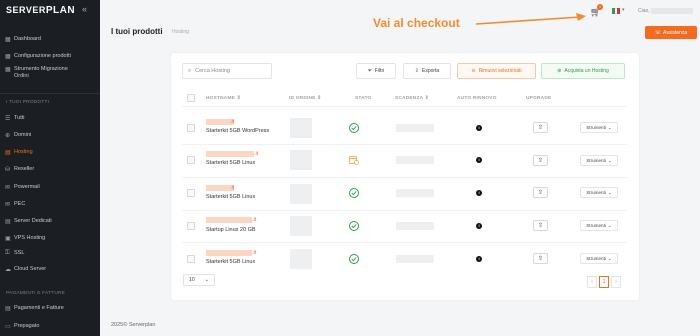  What do you see at coordinates (8, 187) in the screenshot?
I see `mail-icon: ✉` at bounding box center [8, 187].